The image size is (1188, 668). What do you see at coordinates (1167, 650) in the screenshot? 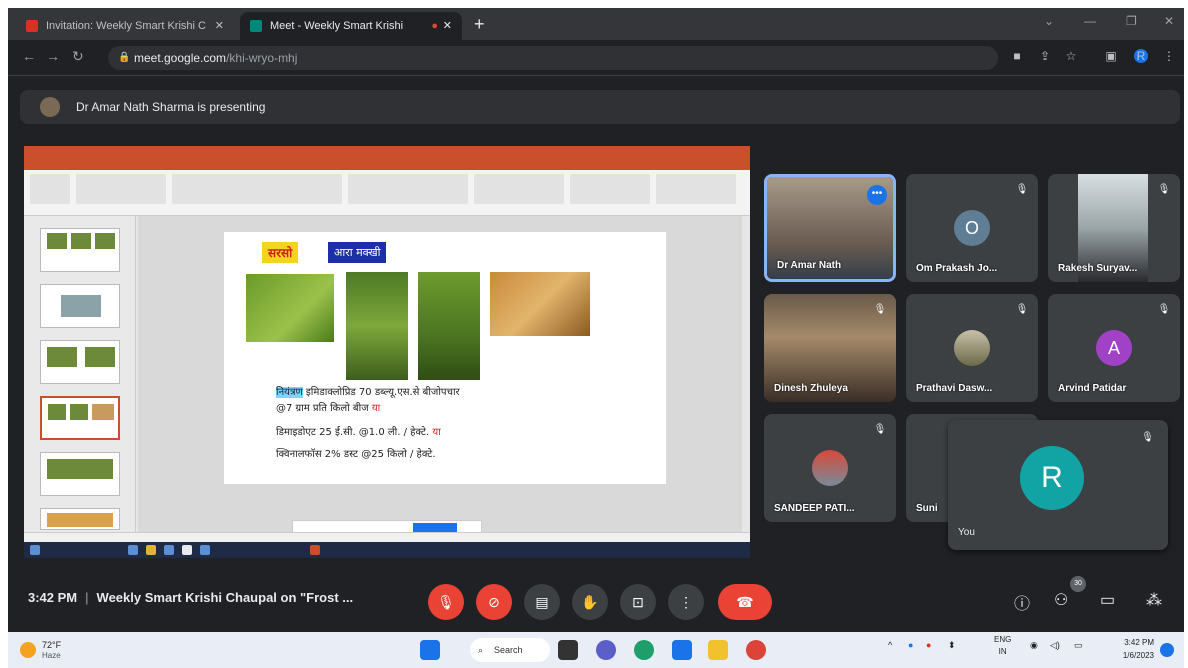
I see `notification-icon` at bounding box center [1167, 650].